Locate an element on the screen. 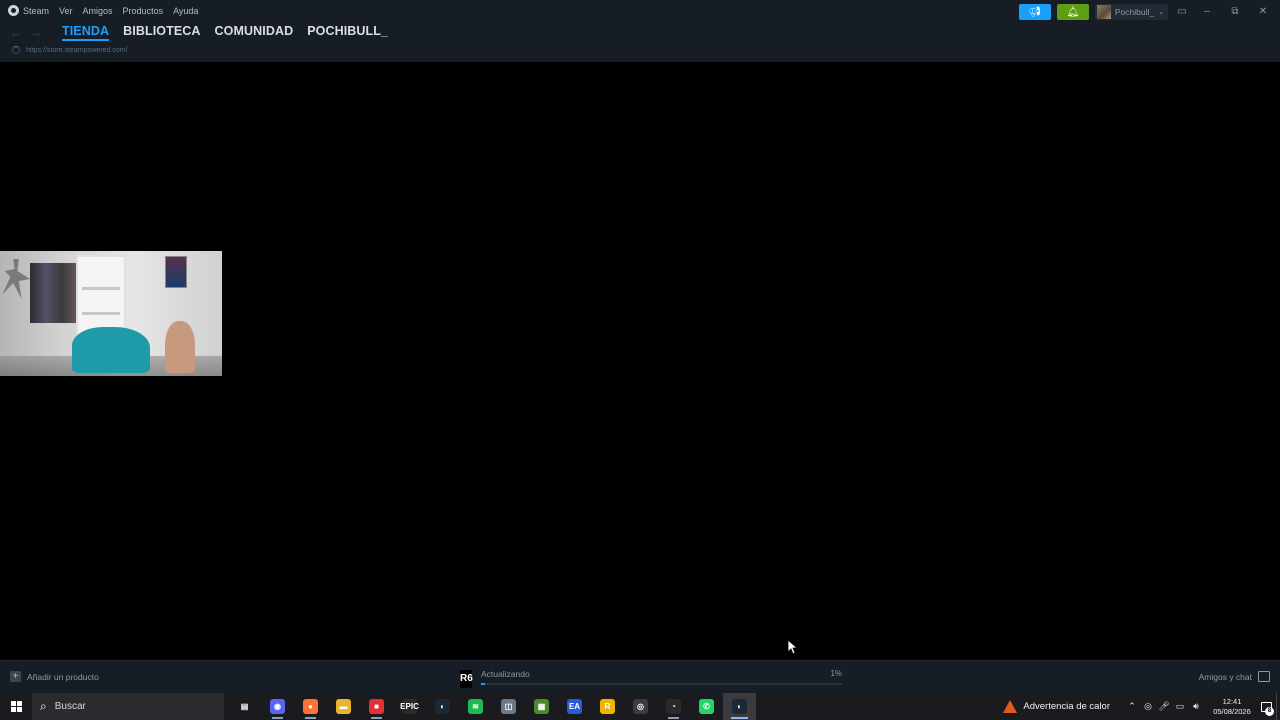 This screenshot has width=1280, height=720. search-placeholder: Buscar is located at coordinates (70, 706).